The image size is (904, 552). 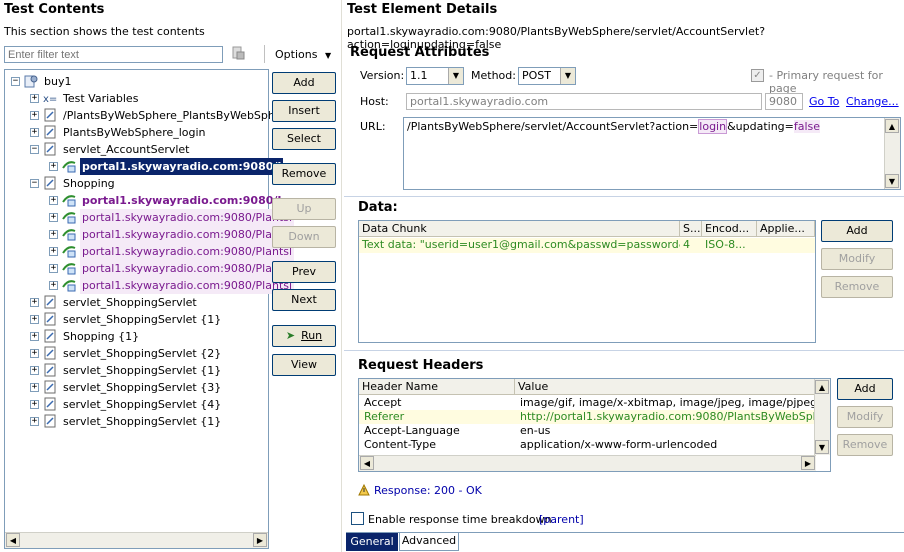 I want to click on method-select: POST ▼, so click(x=547, y=76).